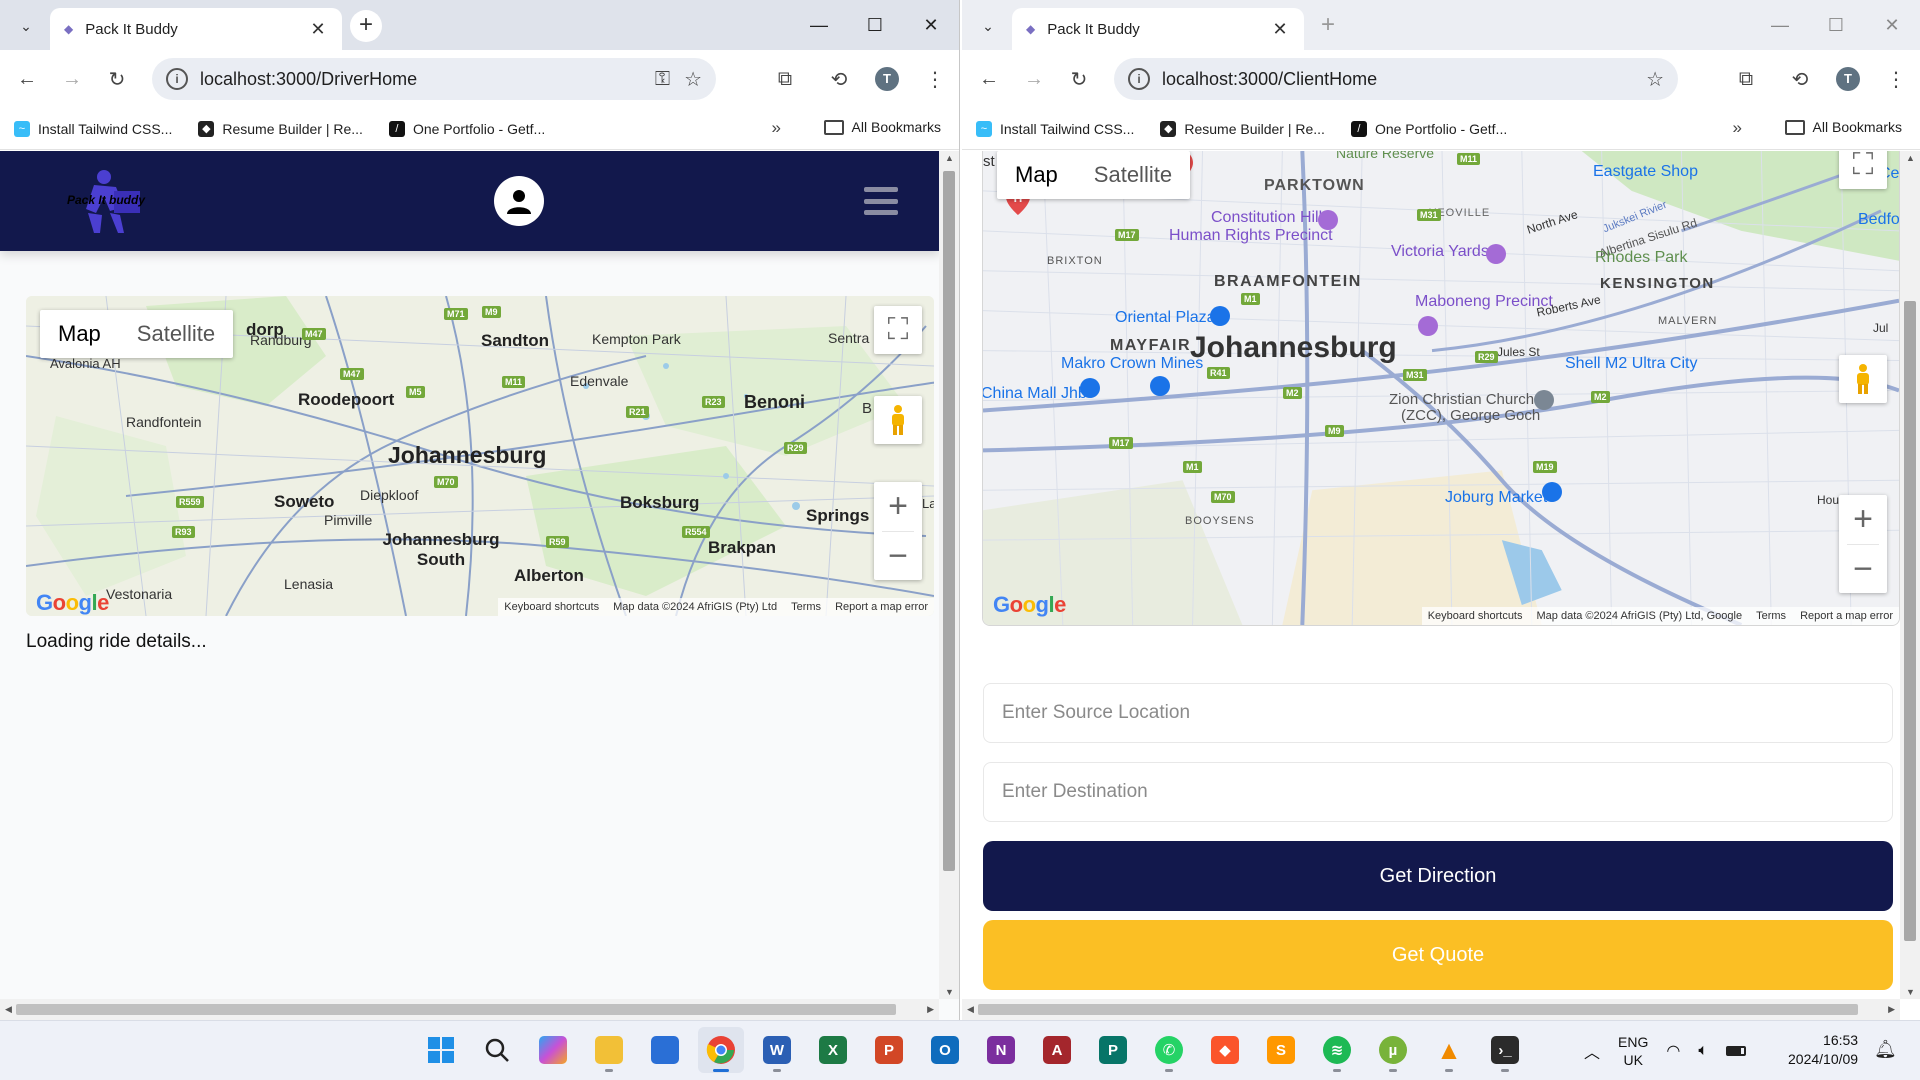 The height and width of the screenshot is (1080, 1920). I want to click on whatsapp-icon: ✆, so click(1169, 1050).